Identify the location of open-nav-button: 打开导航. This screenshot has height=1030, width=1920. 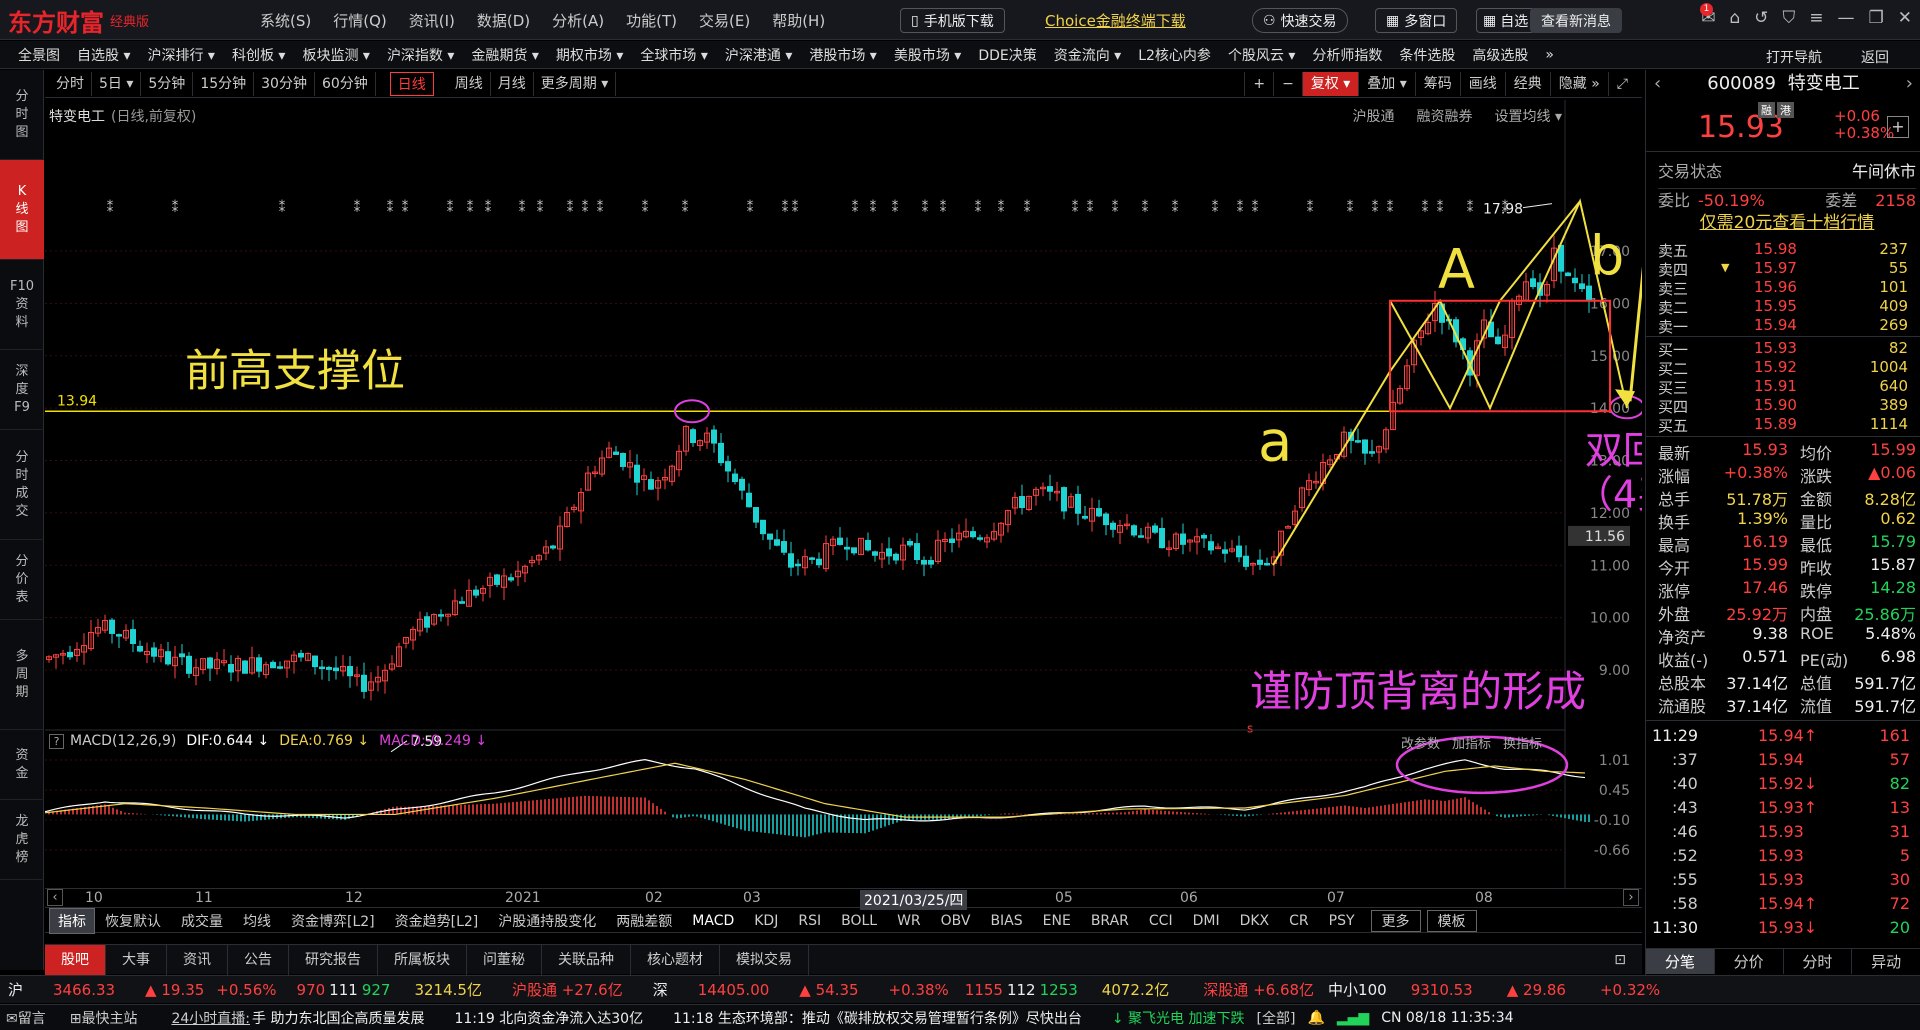
(1794, 57).